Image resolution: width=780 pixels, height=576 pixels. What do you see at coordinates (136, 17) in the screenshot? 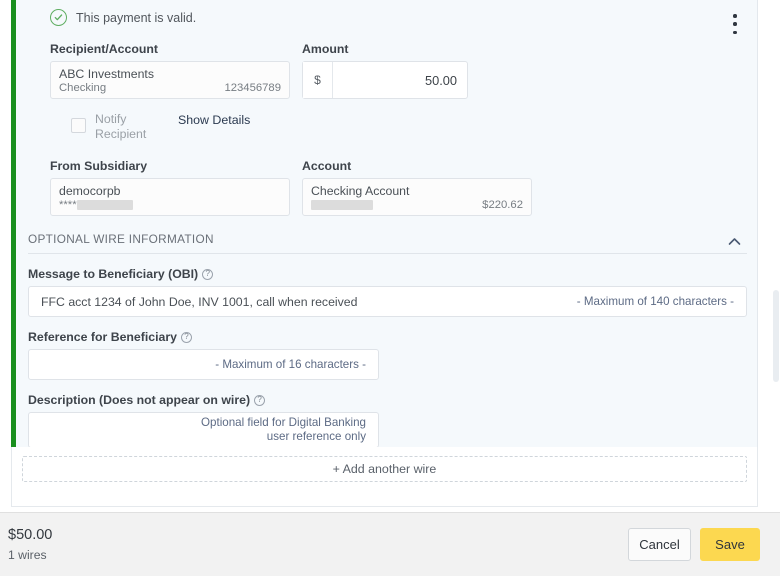
I see `payment-status-text: This payment is valid.` at bounding box center [136, 17].